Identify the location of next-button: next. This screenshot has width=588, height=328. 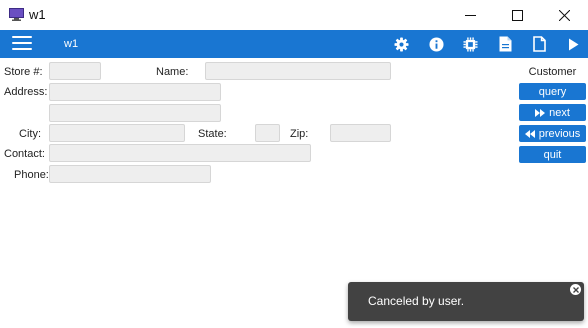
(552, 112).